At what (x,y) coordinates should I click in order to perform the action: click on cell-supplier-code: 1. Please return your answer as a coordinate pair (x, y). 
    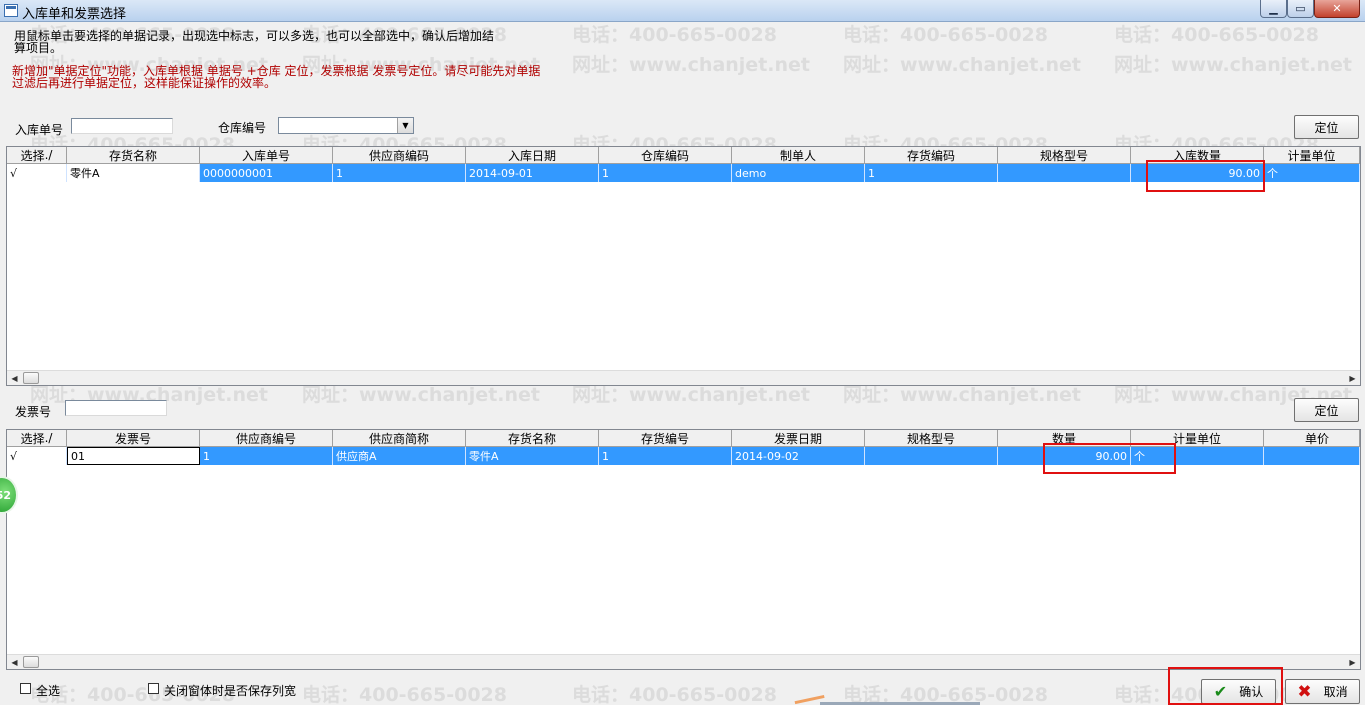
    Looking at the image, I should click on (399, 173).